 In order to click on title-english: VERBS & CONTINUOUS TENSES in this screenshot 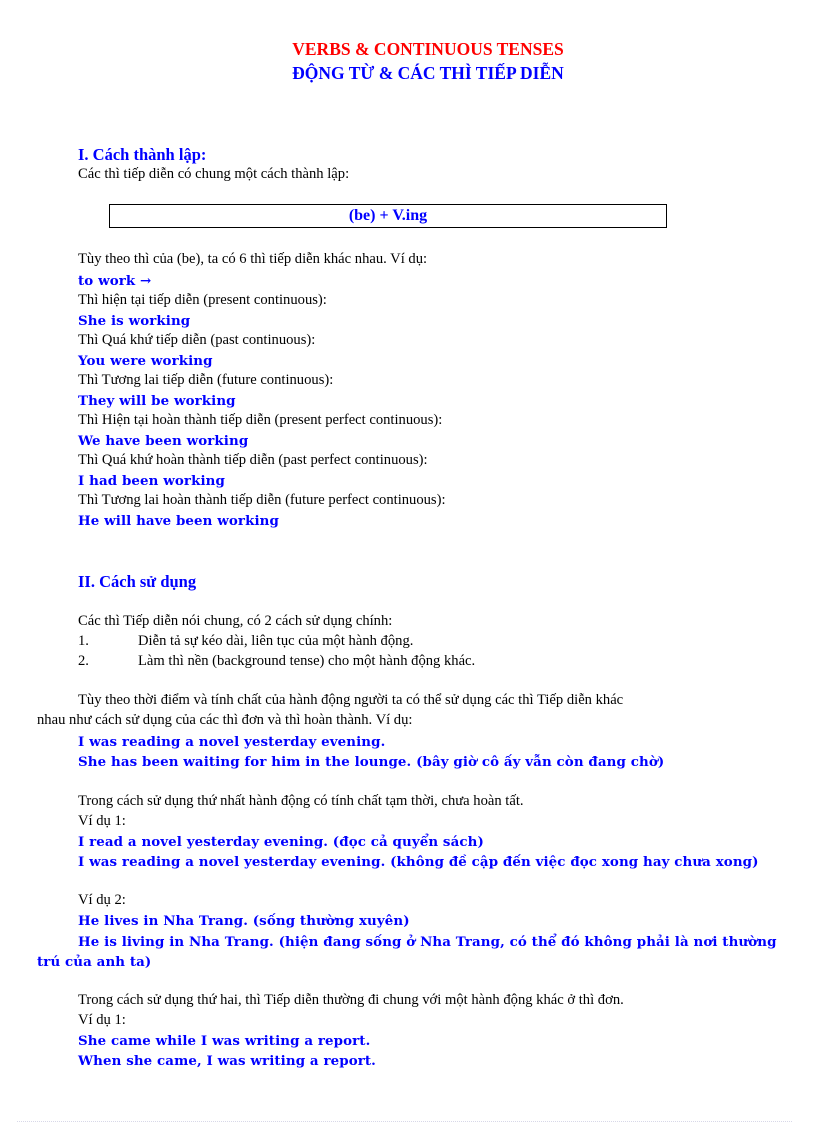, I will do `click(428, 49)`.